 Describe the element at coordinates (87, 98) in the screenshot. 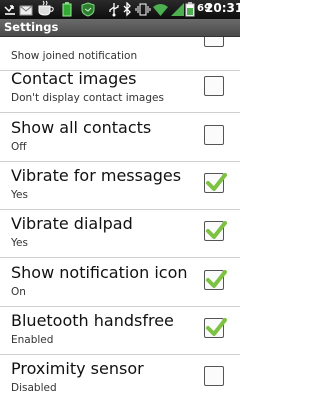

I see `setting-summary: Don't display contact images` at that location.